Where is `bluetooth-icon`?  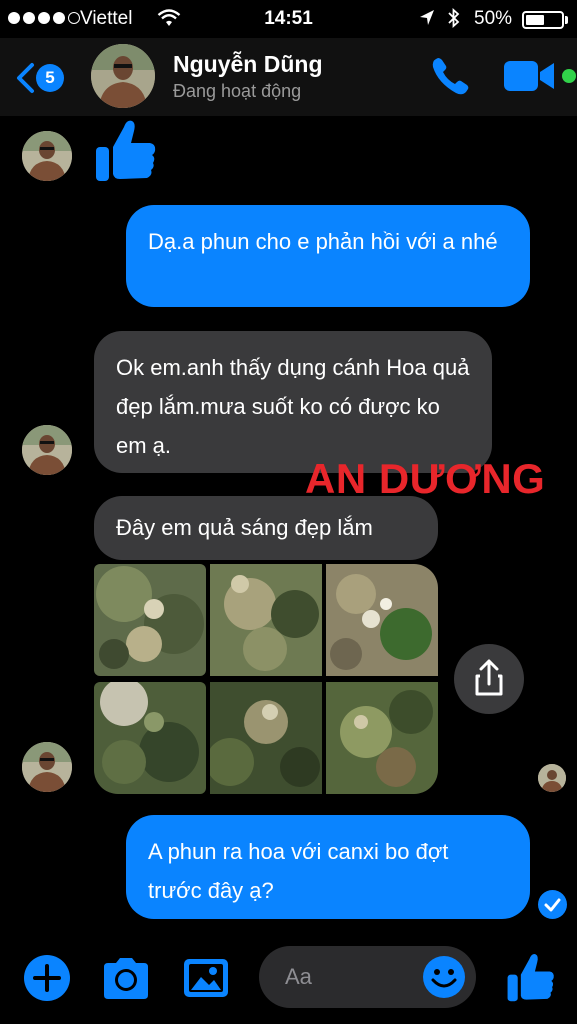 bluetooth-icon is located at coordinates (454, 21).